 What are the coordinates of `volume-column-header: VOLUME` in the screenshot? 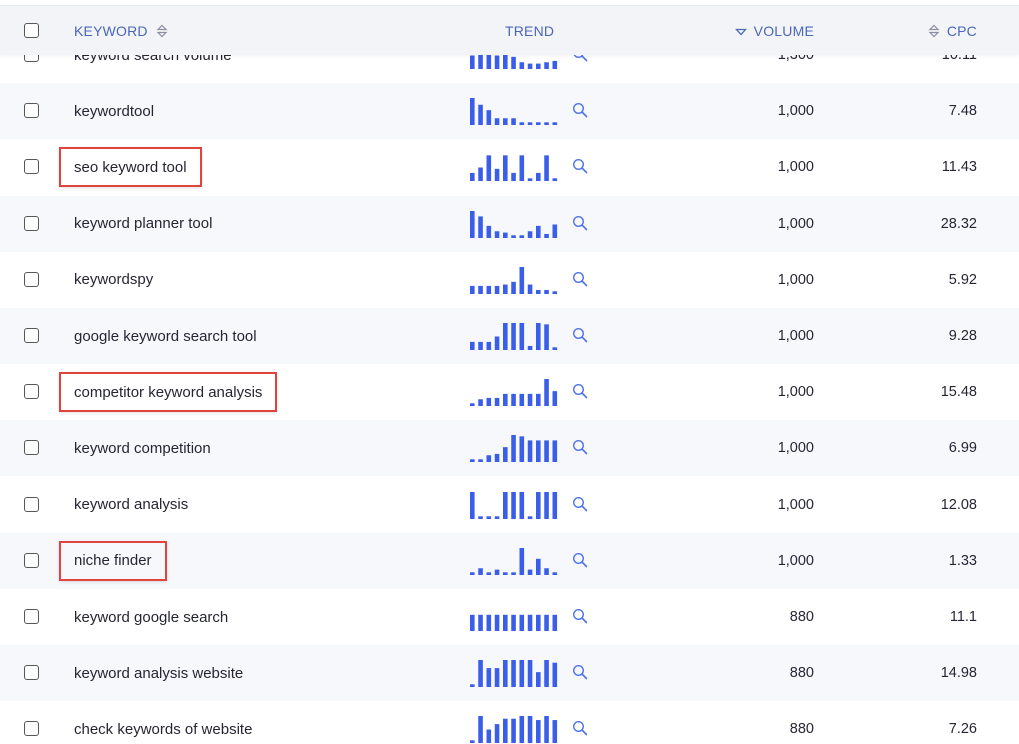 It's located at (774, 31).